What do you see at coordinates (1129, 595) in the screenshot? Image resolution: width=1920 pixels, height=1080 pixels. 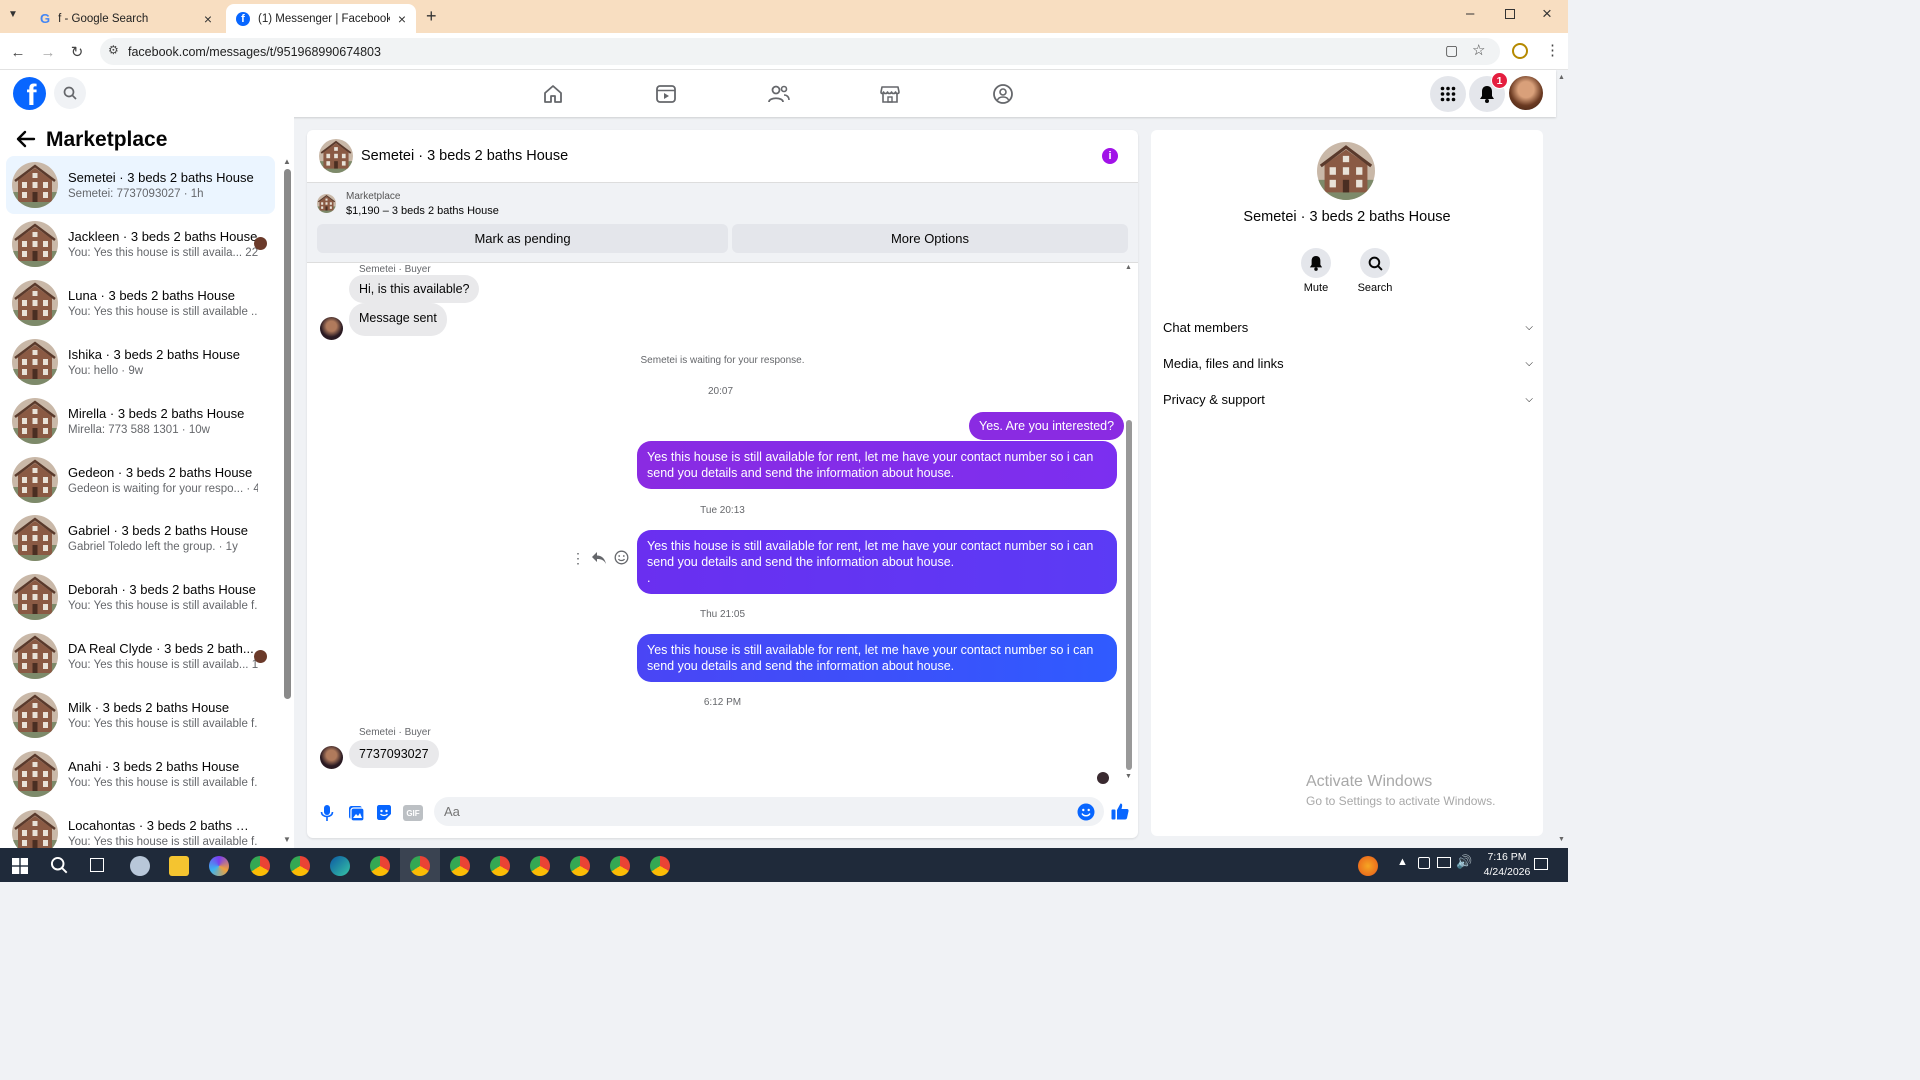 I see `chat-scrollbar` at bounding box center [1129, 595].